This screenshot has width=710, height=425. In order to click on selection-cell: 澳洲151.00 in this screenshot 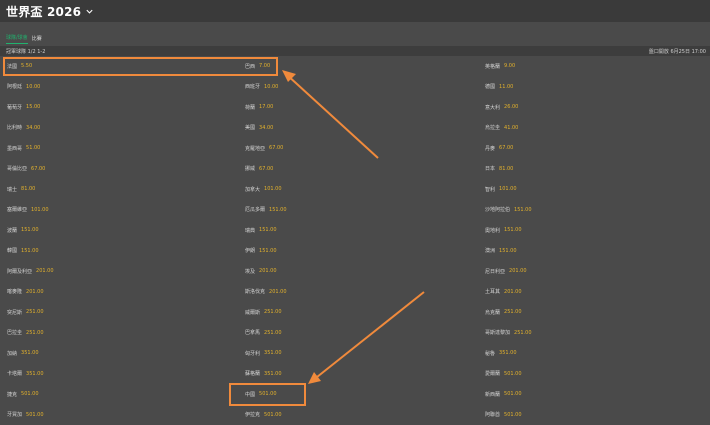, I will do `click(501, 251)`.